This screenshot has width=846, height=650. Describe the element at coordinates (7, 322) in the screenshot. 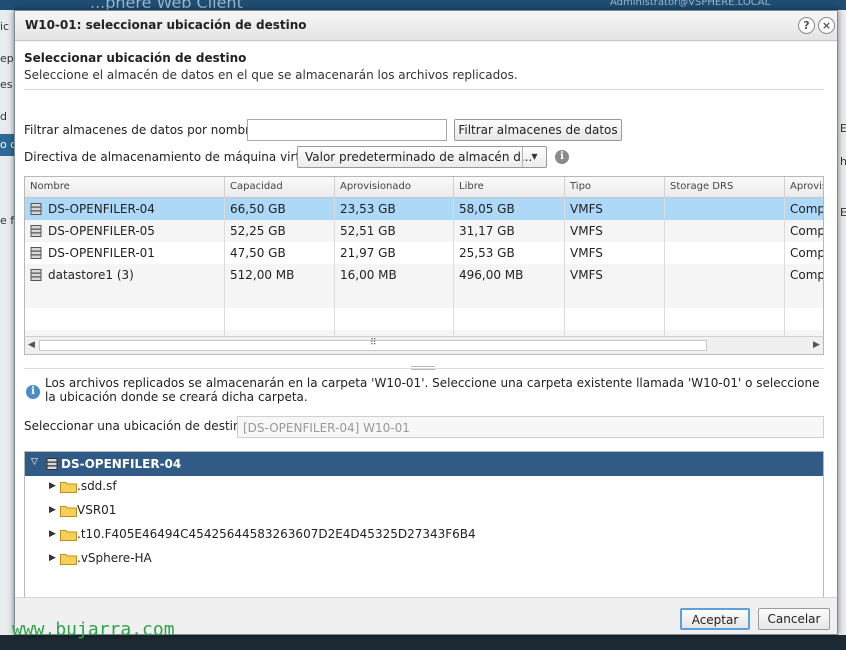

I see `background-left-panel: ic epl es d o de e fi` at that location.